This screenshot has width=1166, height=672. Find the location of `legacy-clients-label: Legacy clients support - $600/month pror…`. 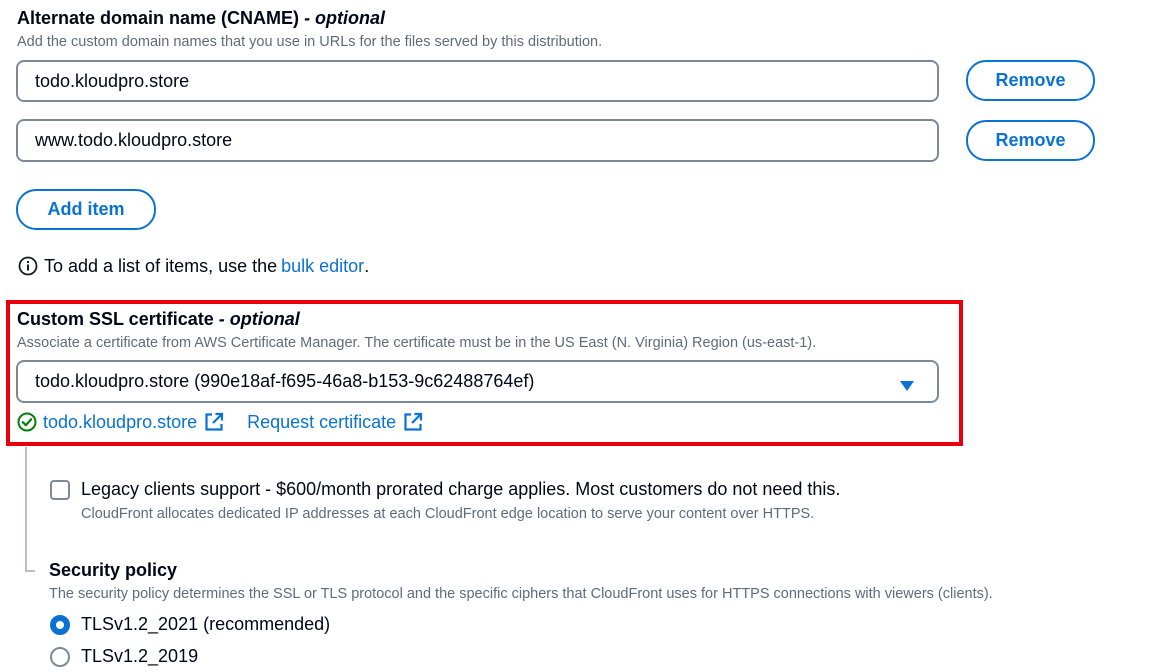

legacy-clients-label: Legacy clients support - $600/month pror… is located at coordinates (460, 489).